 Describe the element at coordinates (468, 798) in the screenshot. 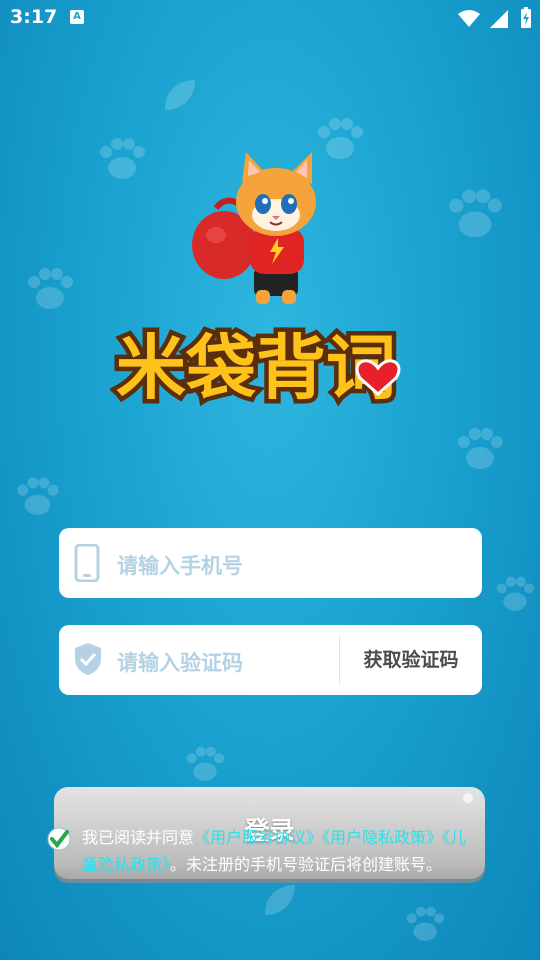

I see `button-highlight-dot` at that location.